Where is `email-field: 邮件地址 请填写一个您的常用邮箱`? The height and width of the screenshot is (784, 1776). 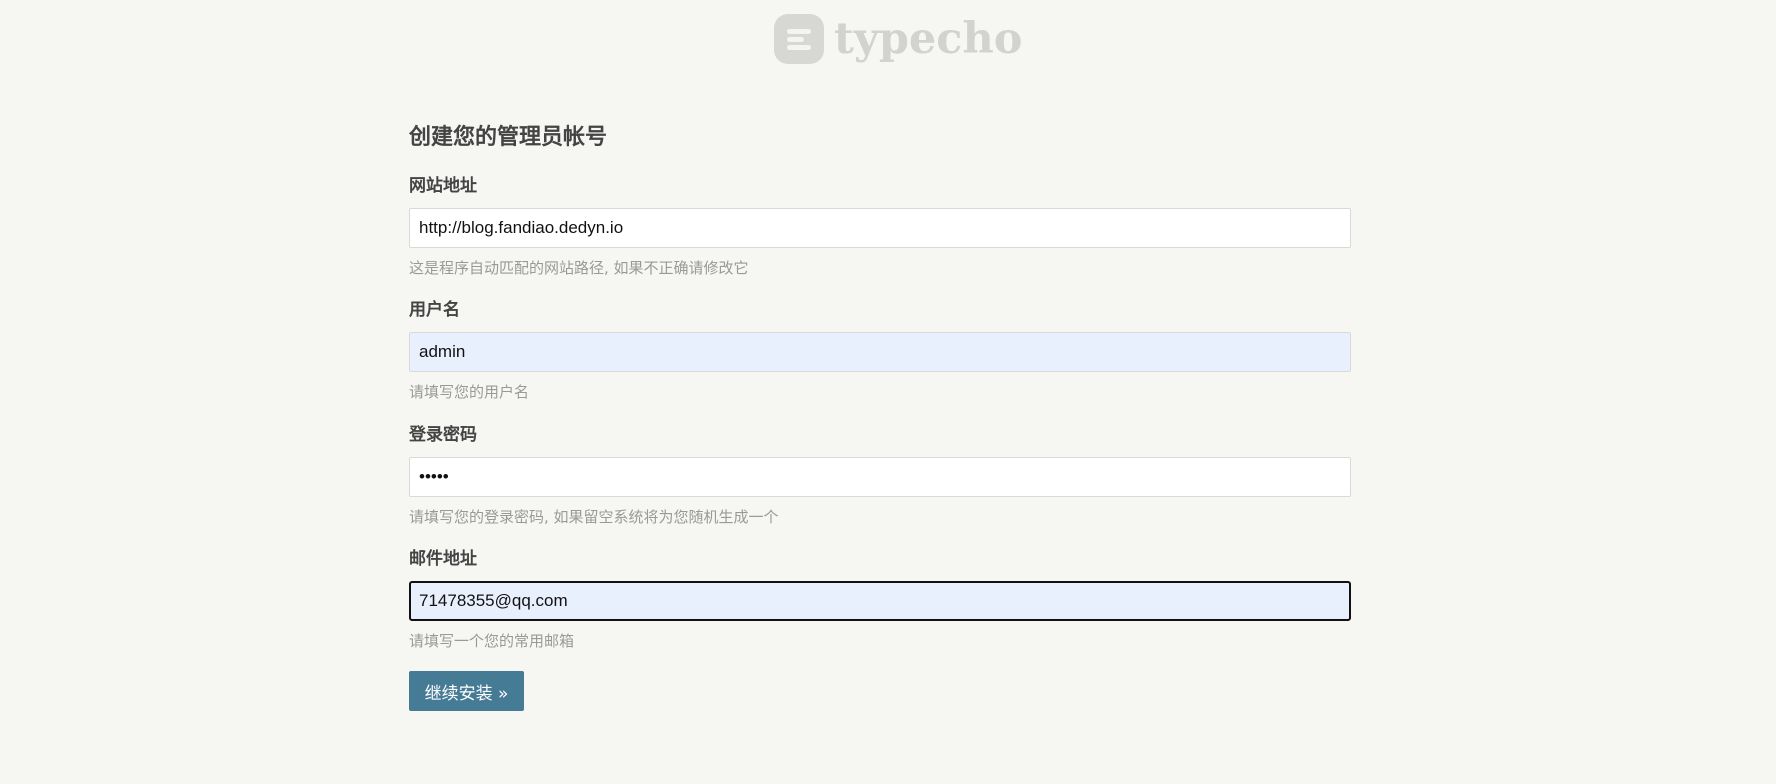
email-field: 邮件地址 请填写一个您的常用邮箱 is located at coordinates (880, 598).